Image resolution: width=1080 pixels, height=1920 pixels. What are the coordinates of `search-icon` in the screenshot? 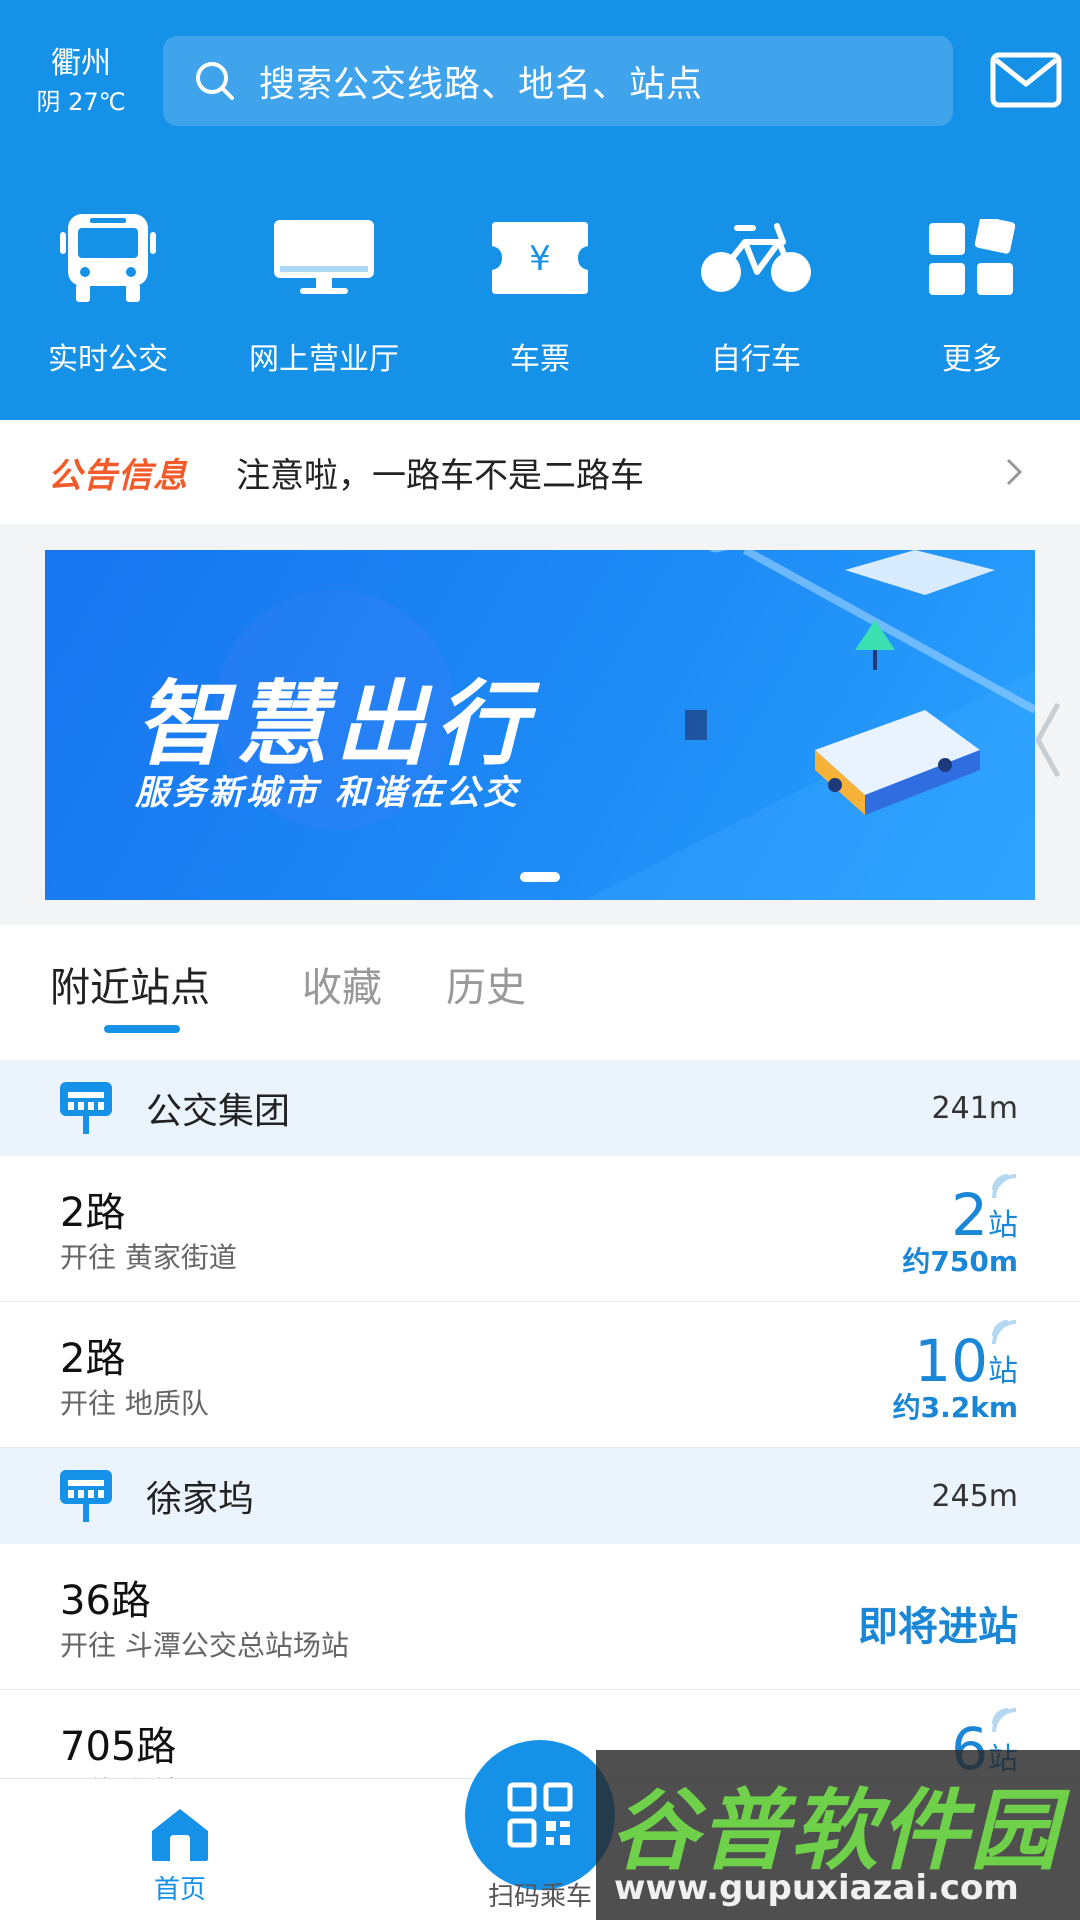 It's located at (215, 81).